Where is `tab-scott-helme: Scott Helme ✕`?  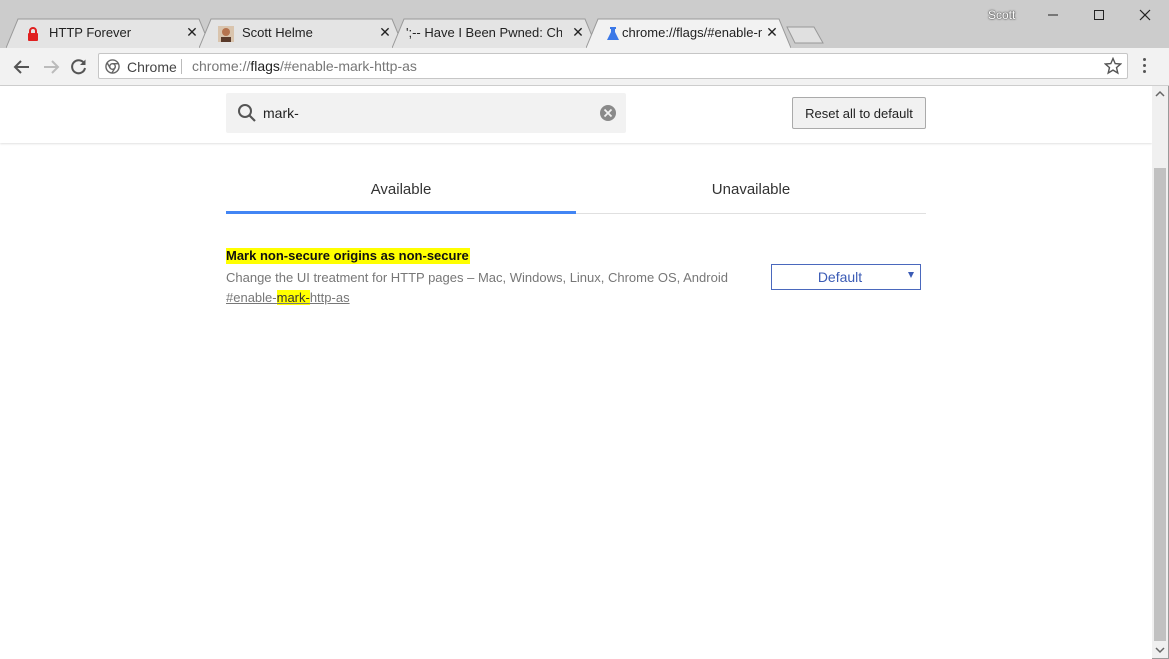
tab-scott-helme: Scott Helme ✕ is located at coordinates (301, 33).